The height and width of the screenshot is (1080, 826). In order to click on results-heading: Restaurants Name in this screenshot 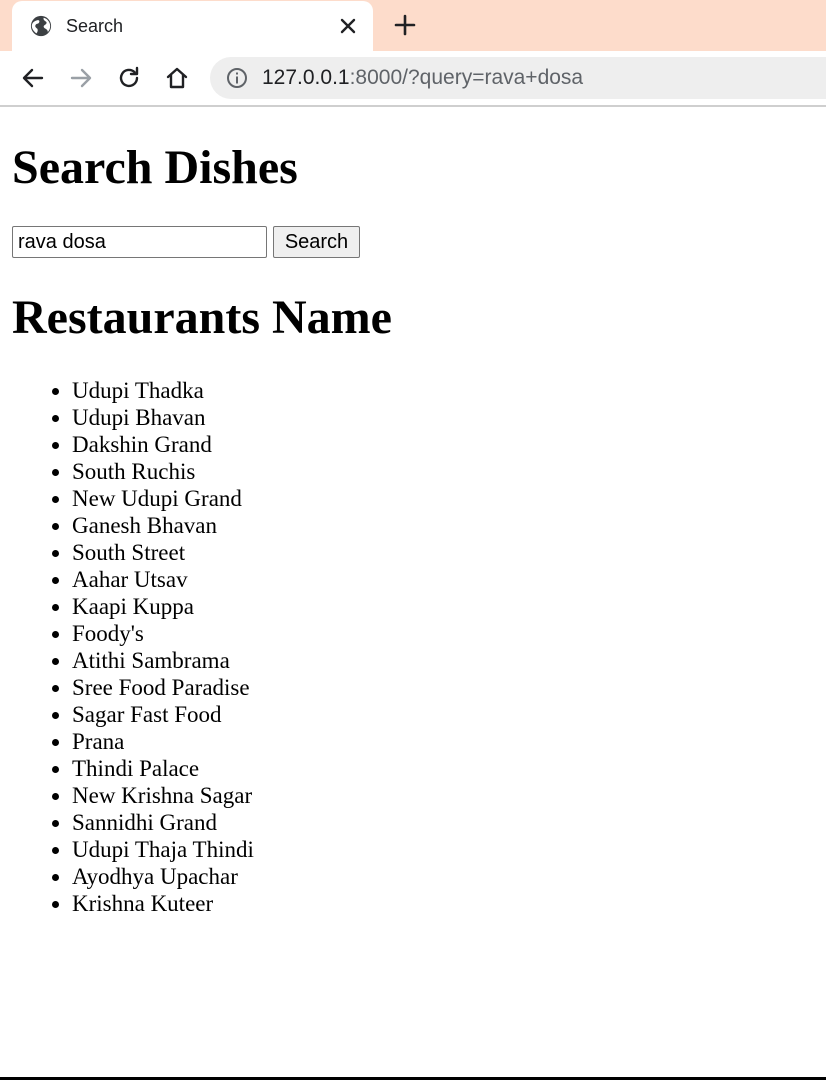, I will do `click(202, 317)`.